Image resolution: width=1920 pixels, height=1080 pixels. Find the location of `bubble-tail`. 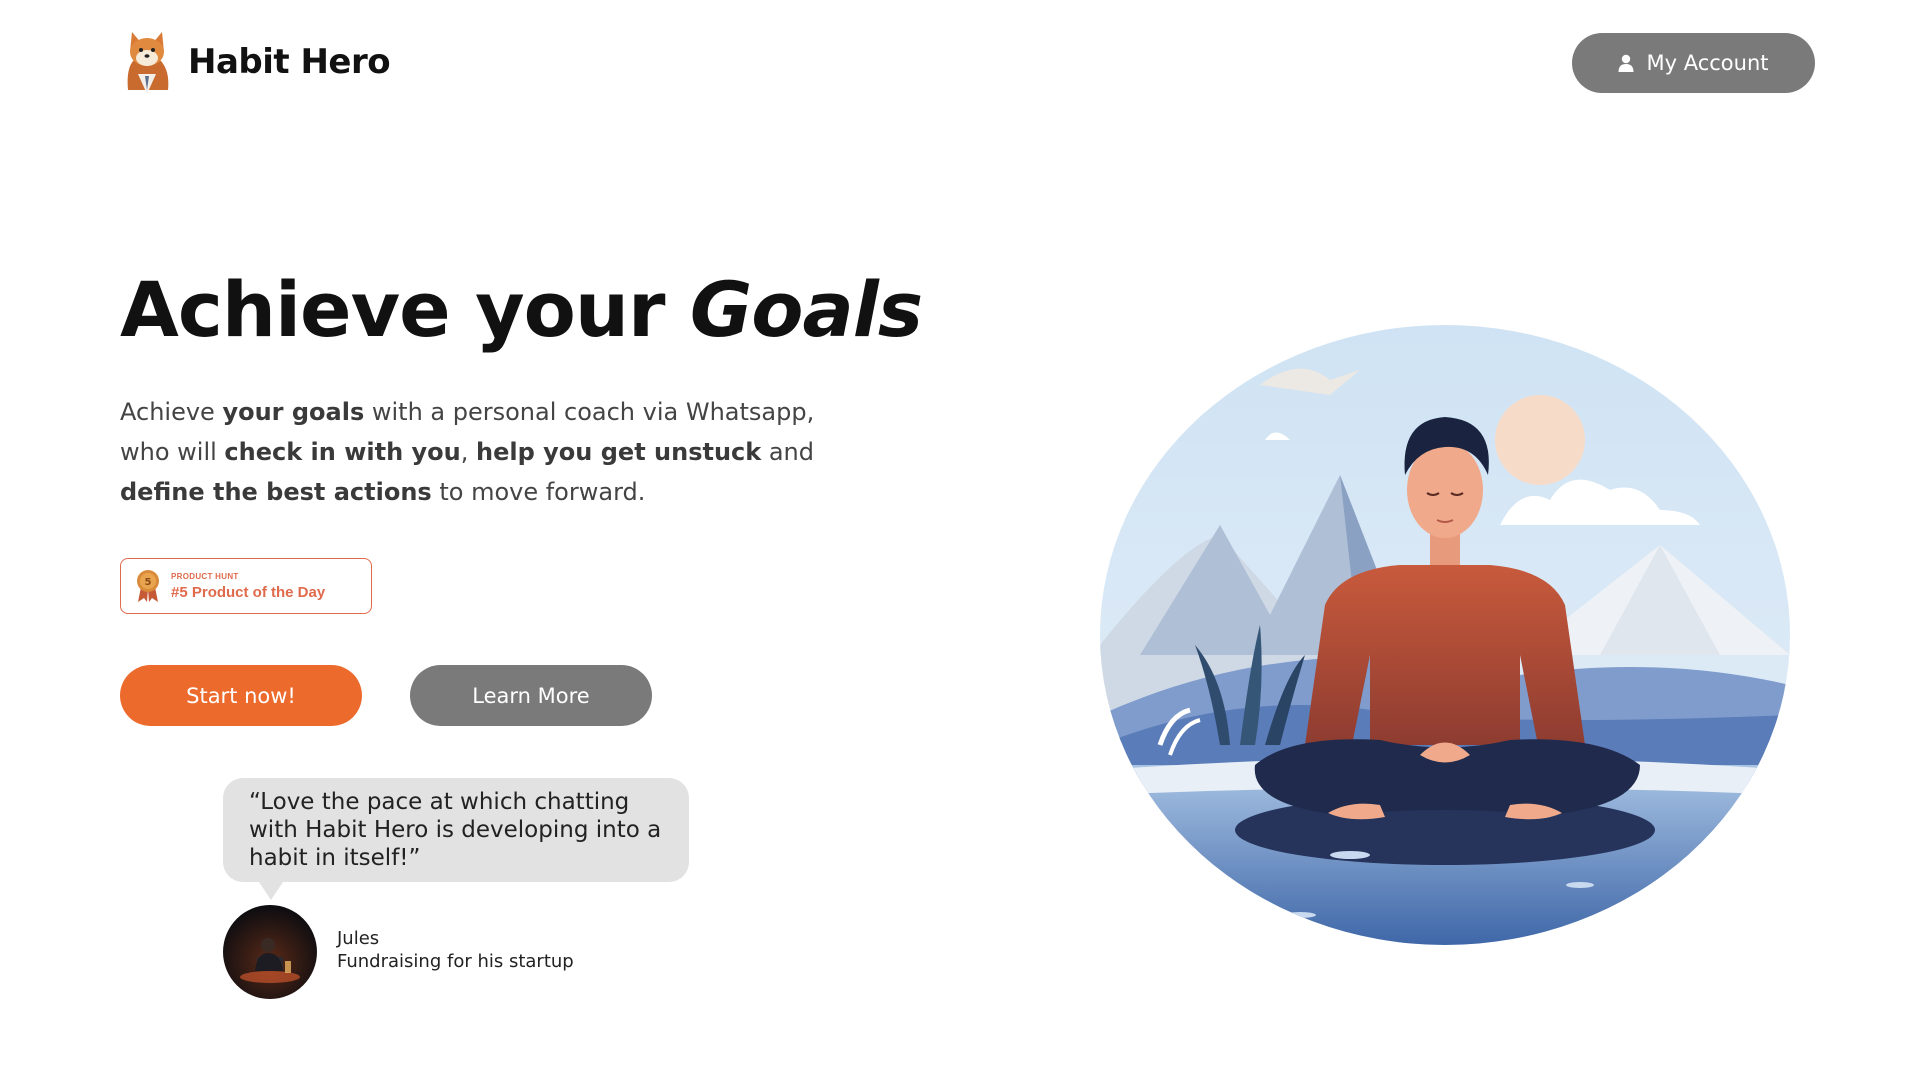

bubble-tail is located at coordinates (271, 891).